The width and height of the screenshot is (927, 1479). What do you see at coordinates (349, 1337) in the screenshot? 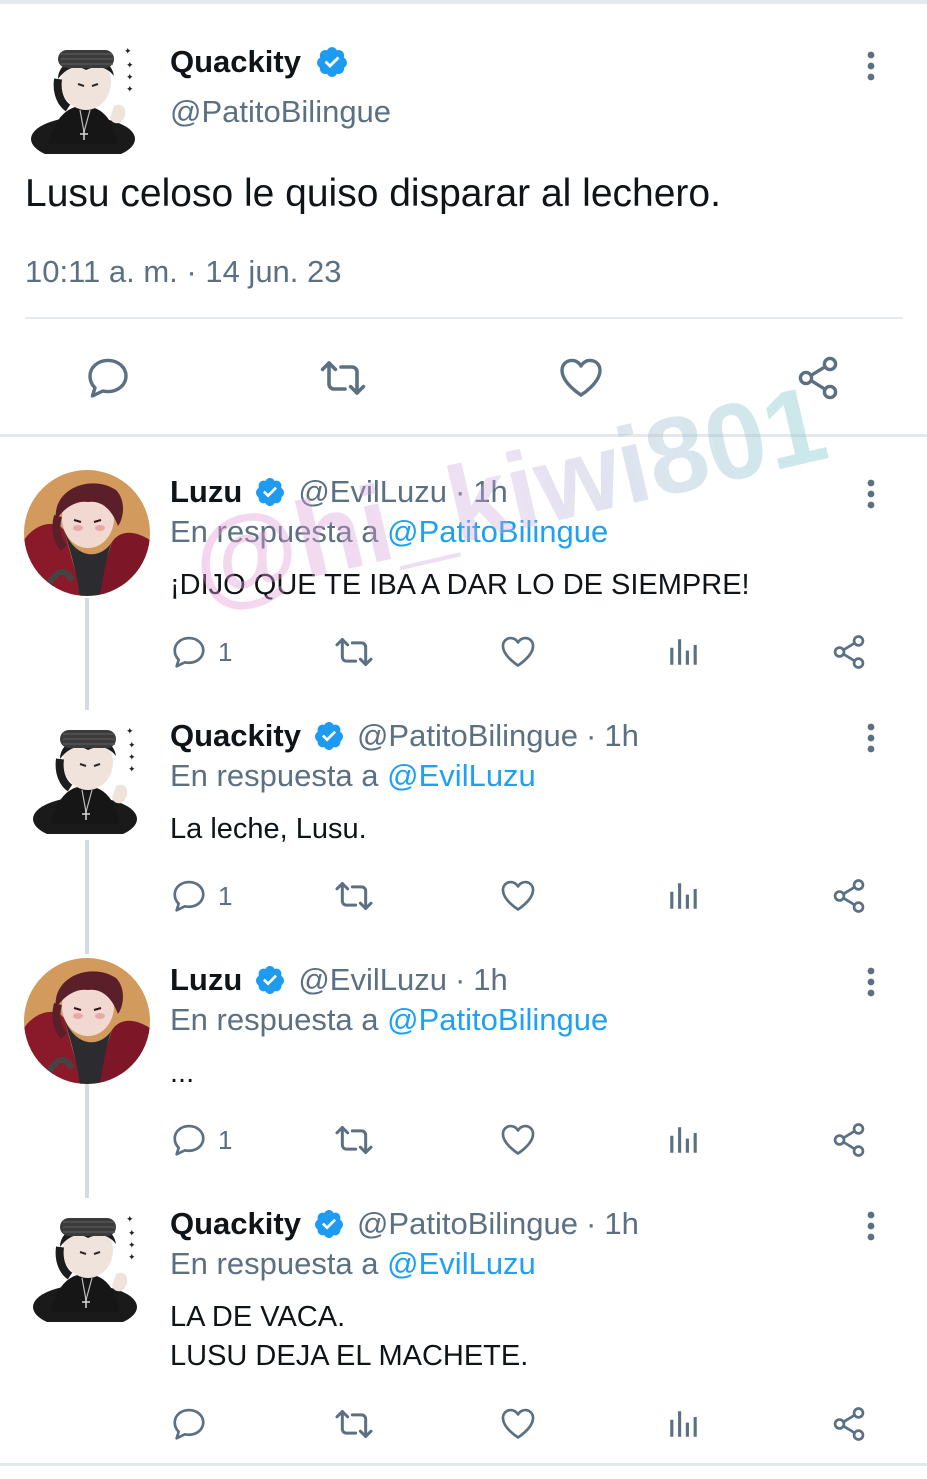
I see `reply-text: LA DE VACA. LUSU DEJA EL MACHETE.` at bounding box center [349, 1337].